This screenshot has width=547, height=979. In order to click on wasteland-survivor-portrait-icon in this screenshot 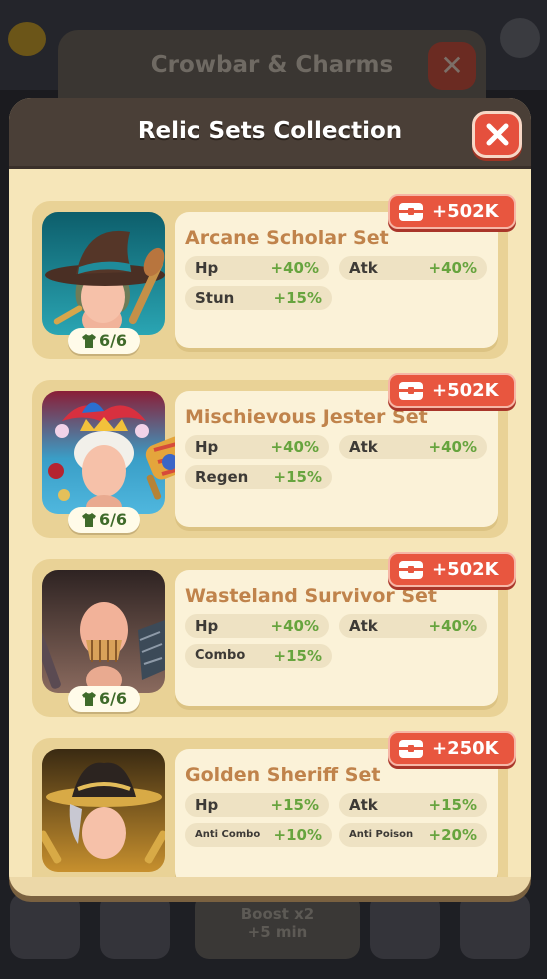, I will do `click(103, 631)`.